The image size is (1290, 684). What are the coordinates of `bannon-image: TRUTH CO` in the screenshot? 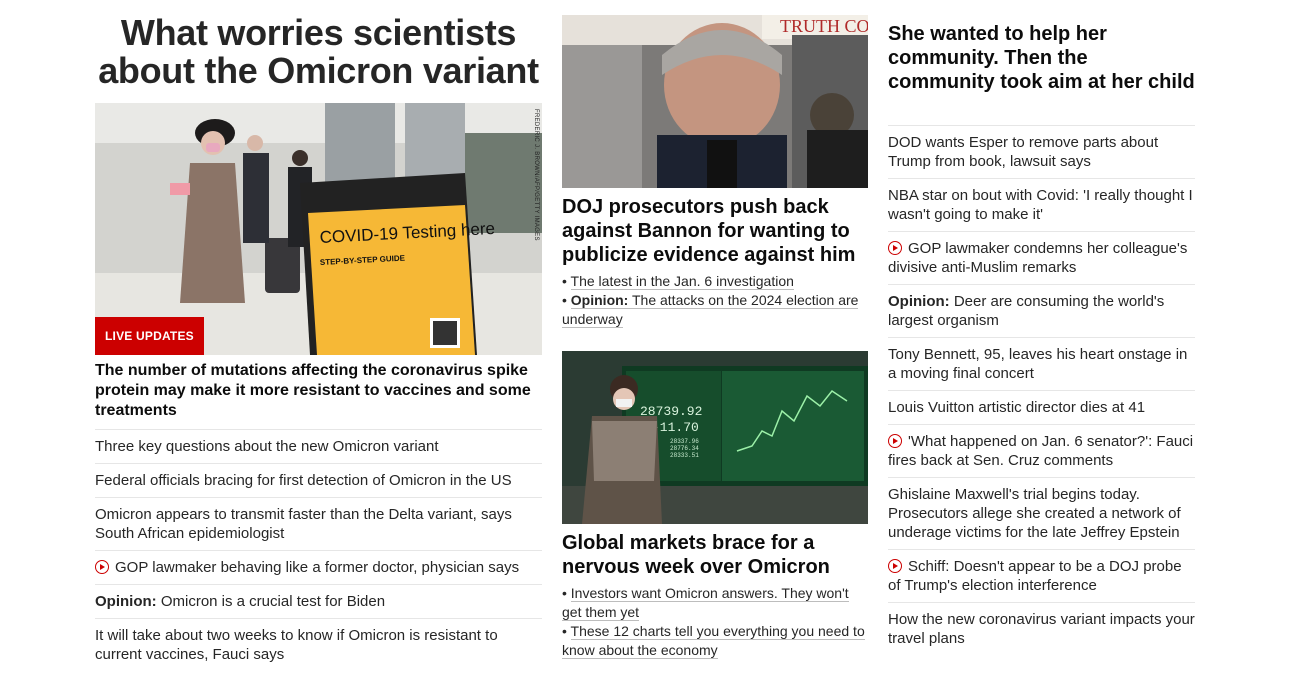 It's located at (715, 101).